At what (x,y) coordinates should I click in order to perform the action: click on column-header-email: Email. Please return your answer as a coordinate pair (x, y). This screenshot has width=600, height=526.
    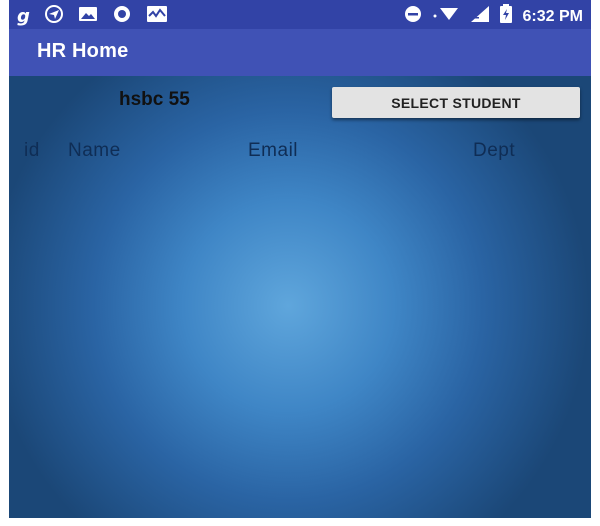
    Looking at the image, I should click on (273, 150).